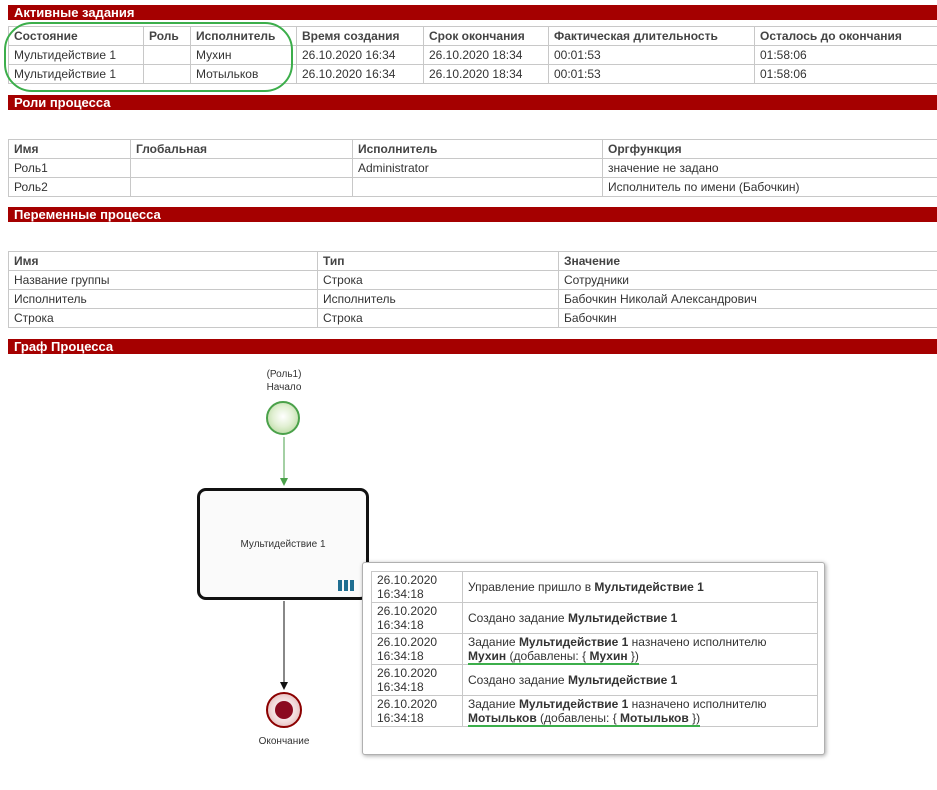 This screenshot has height=790, width=937. I want to click on task-node-label: Мультидействие 1, so click(283, 544).